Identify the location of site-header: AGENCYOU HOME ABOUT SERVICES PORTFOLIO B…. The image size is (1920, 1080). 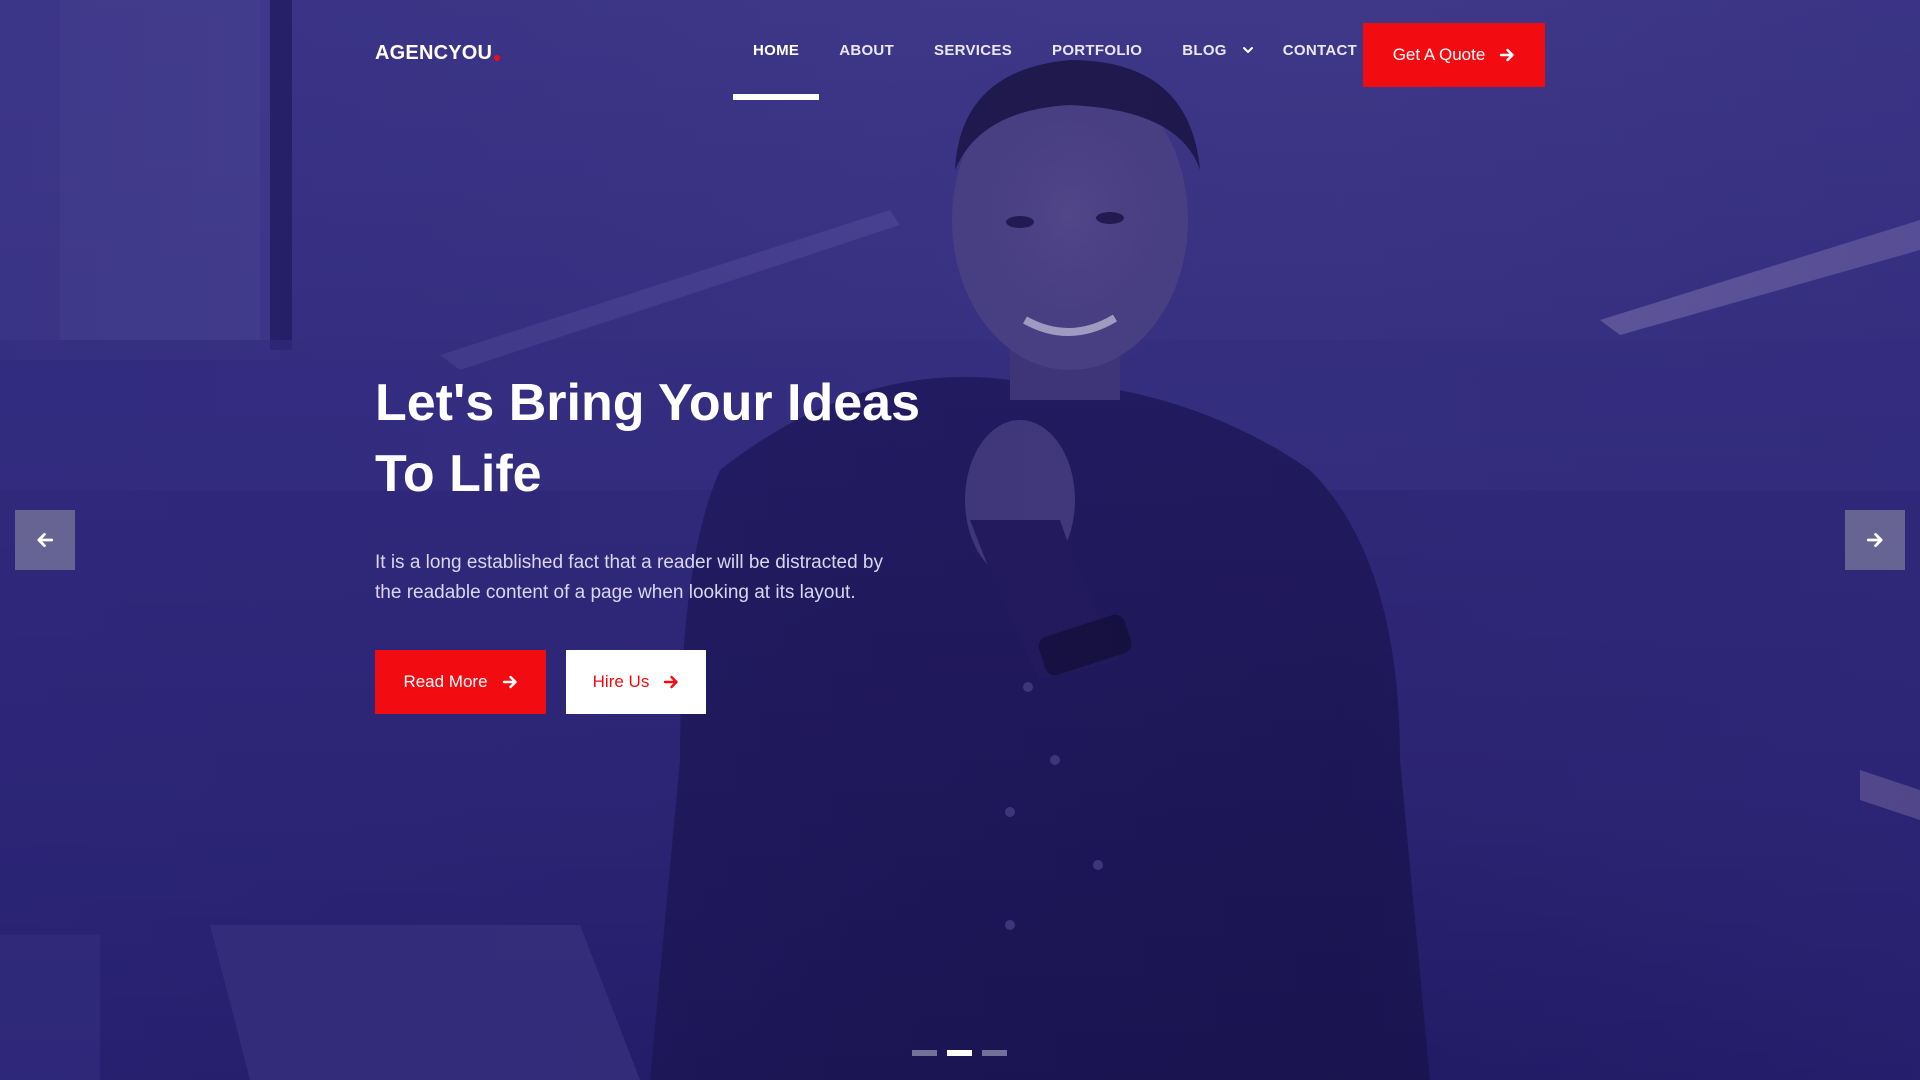
(960, 50).